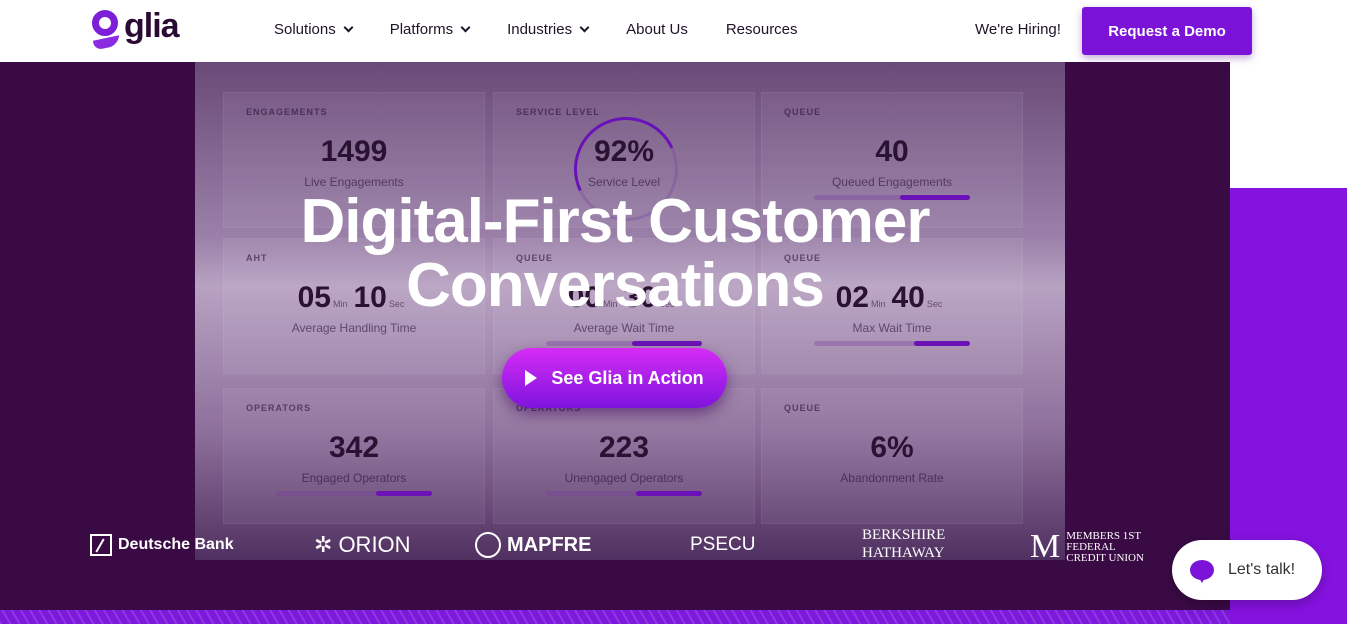 This screenshot has width=1347, height=624. I want to click on dashboard-card: OPERATORS 223 Unengaged Operators, so click(624, 456).